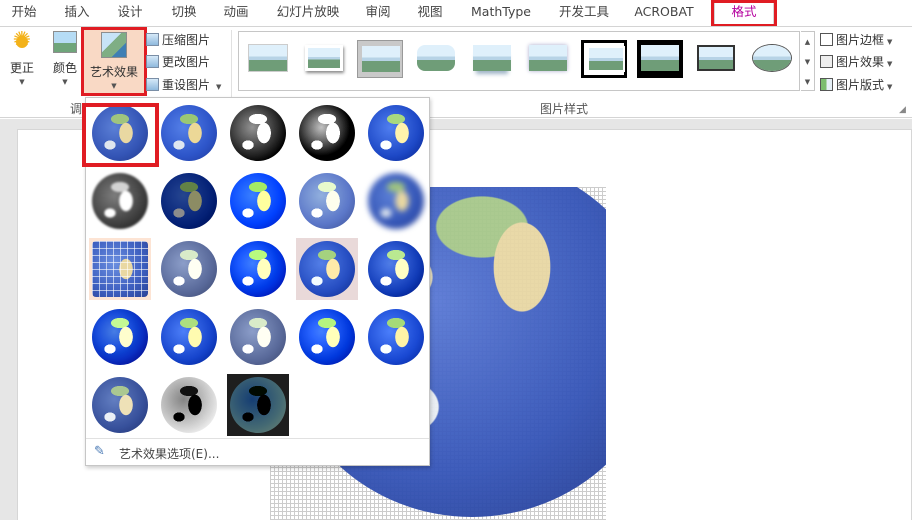 The width and height of the screenshot is (912, 520). What do you see at coordinates (396, 269) in the screenshot?
I see `effect-glass` at bounding box center [396, 269].